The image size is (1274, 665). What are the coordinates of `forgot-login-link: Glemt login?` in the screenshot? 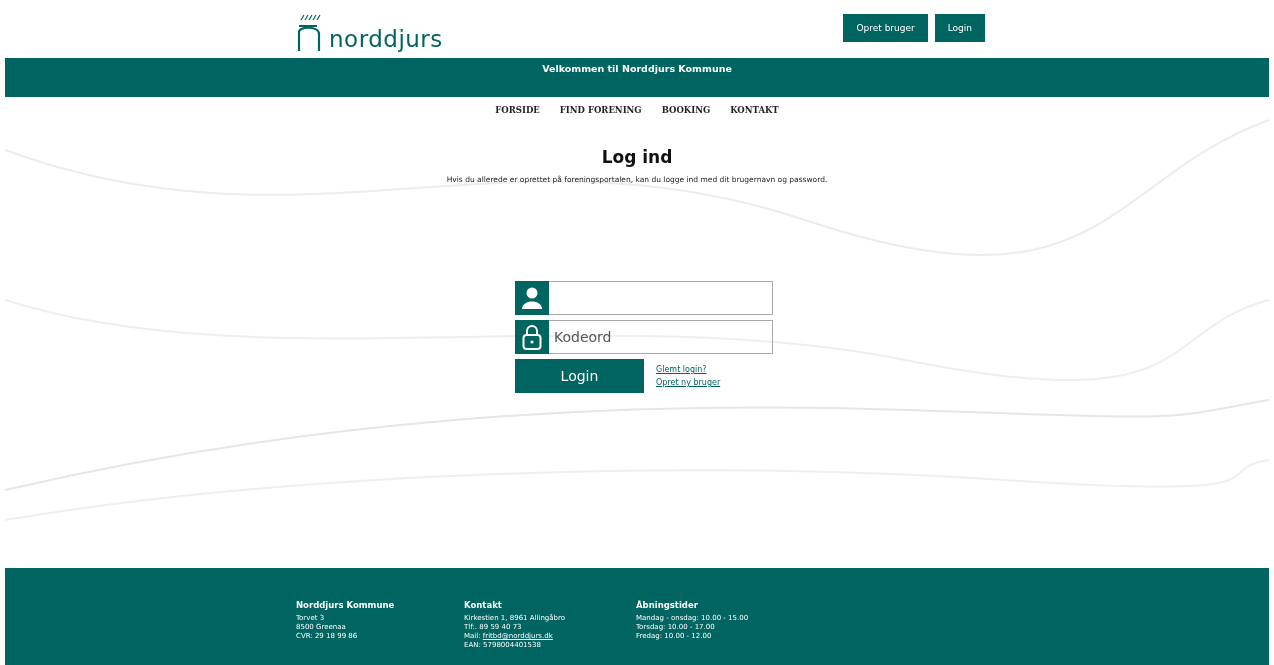 It's located at (688, 369).